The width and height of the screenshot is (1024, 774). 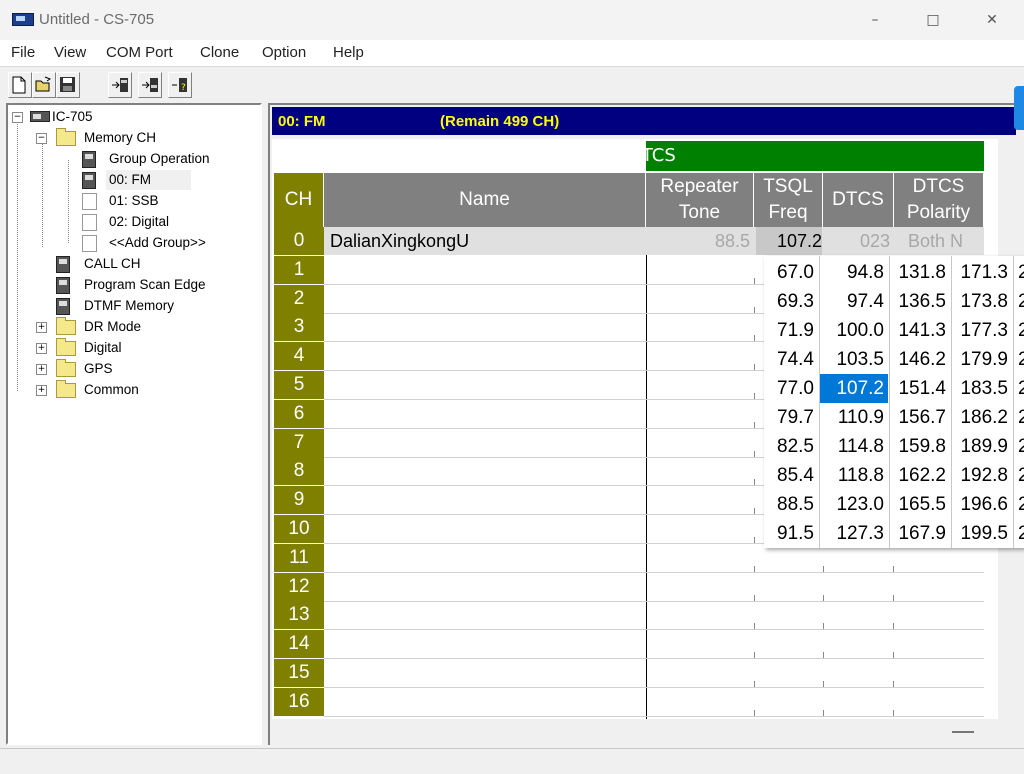 What do you see at coordinates (299, 270) in the screenshot?
I see `ch-number-cell: 1` at bounding box center [299, 270].